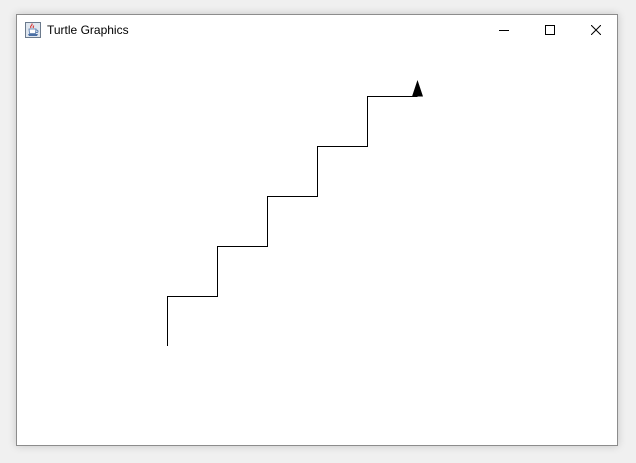 The width and height of the screenshot is (636, 463). I want to click on close-button, so click(595, 30).